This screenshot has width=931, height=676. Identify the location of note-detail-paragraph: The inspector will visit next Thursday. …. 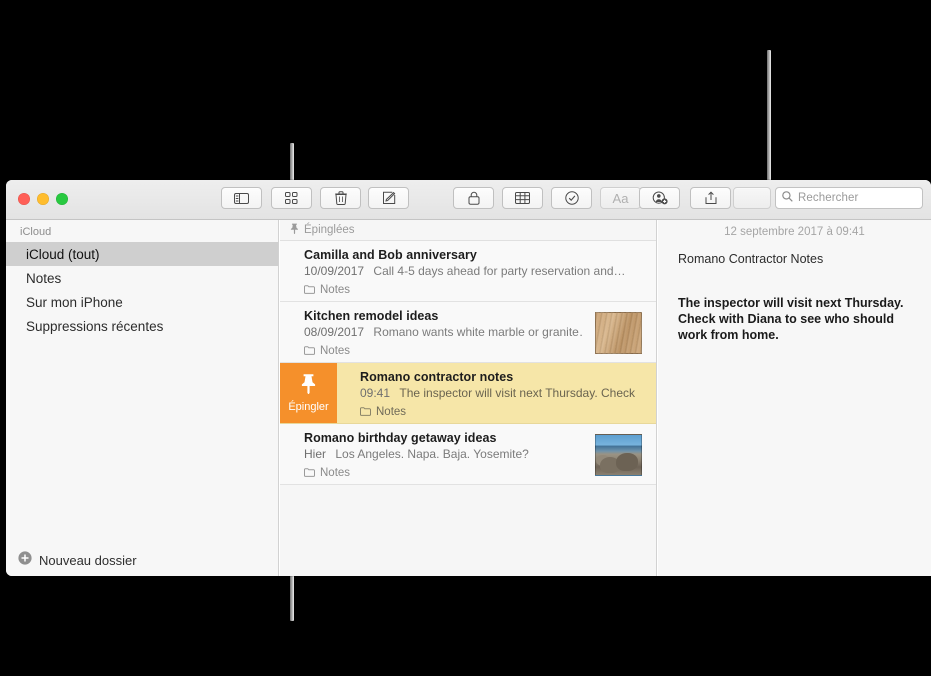
(791, 319).